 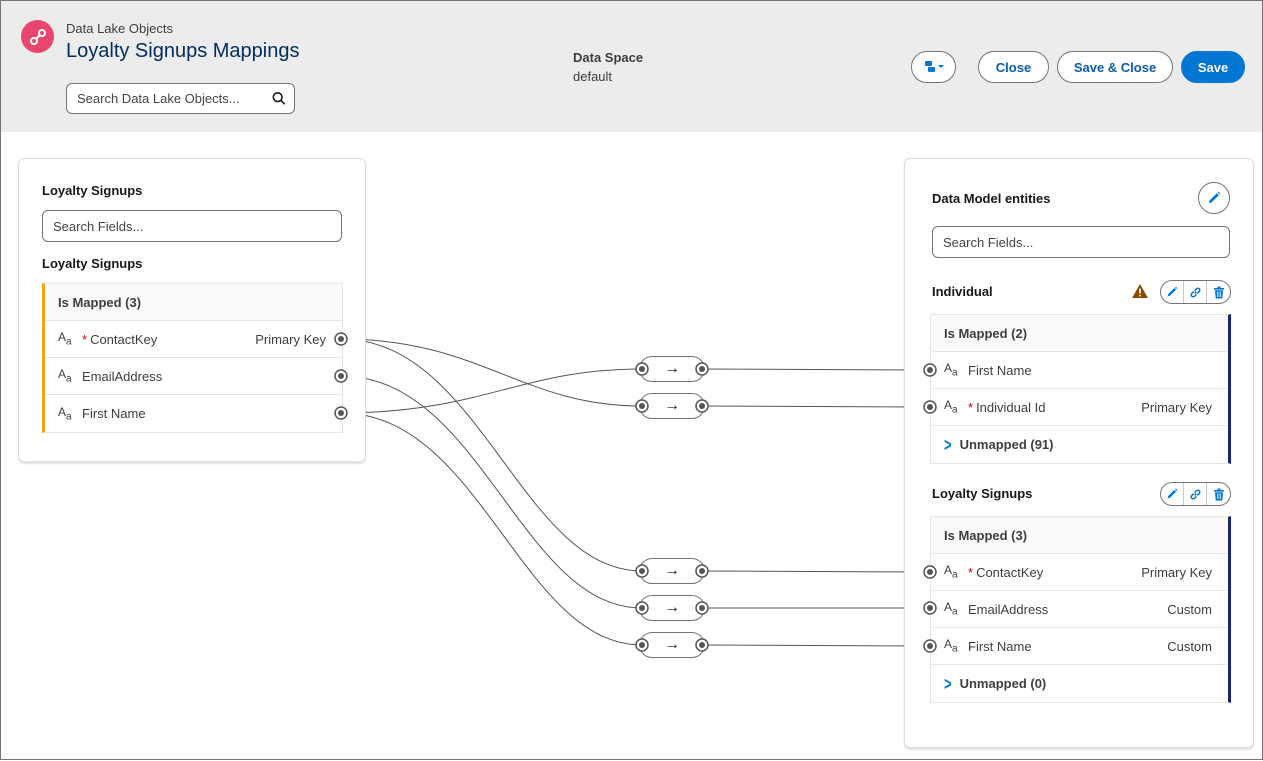 I want to click on loyalty-signups-unmapped-toggle: > Unmapped (0), so click(x=1079, y=683).